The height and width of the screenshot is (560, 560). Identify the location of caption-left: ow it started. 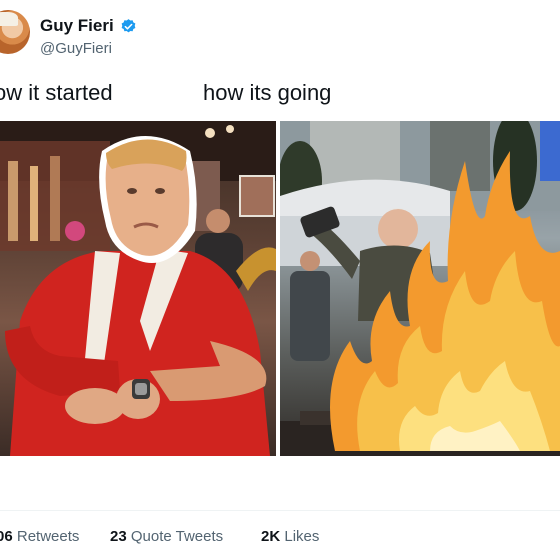
(56, 92).